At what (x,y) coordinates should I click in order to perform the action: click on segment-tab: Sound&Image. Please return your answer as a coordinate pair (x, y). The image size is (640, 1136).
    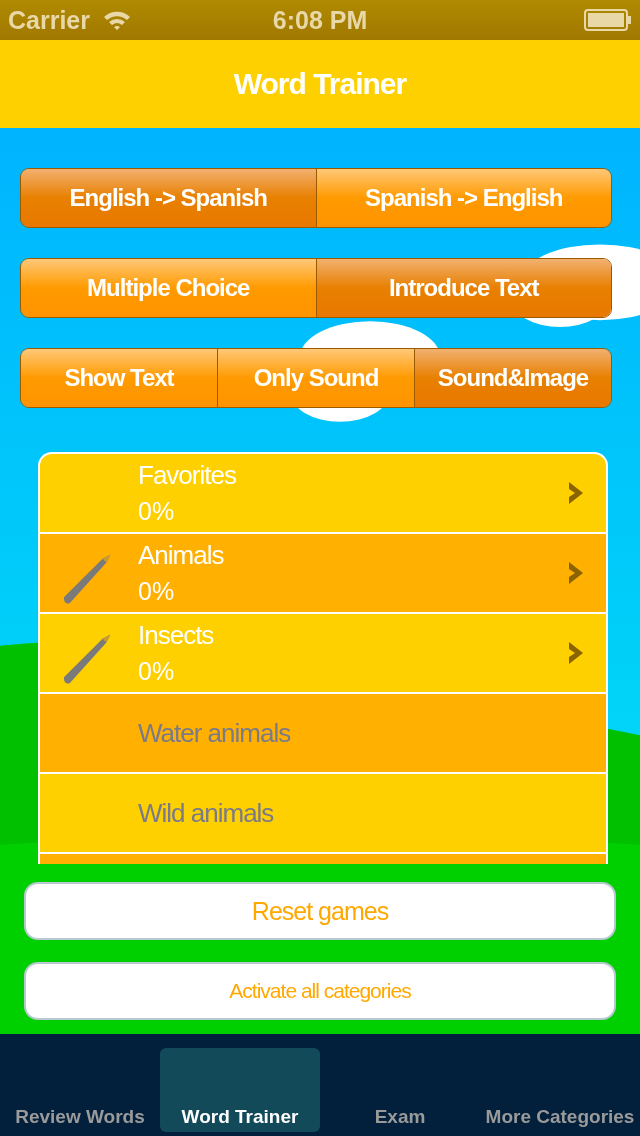
    Looking at the image, I should click on (512, 378).